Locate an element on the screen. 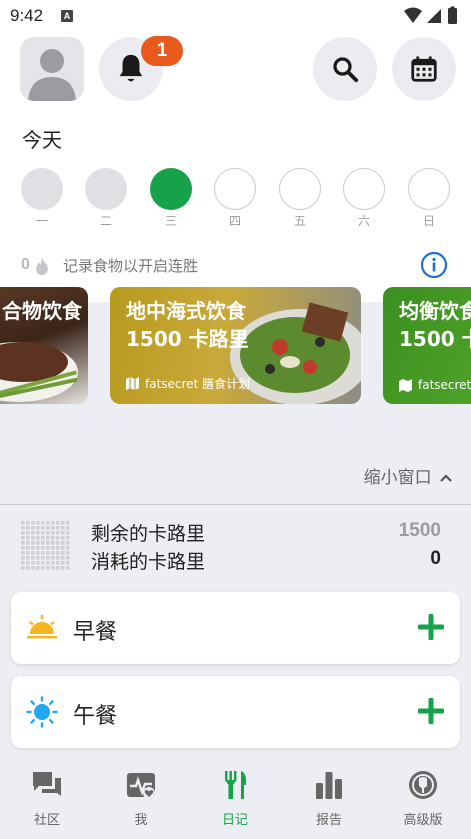 This screenshot has width=471, height=839. report-icon is located at coordinates (329, 785).